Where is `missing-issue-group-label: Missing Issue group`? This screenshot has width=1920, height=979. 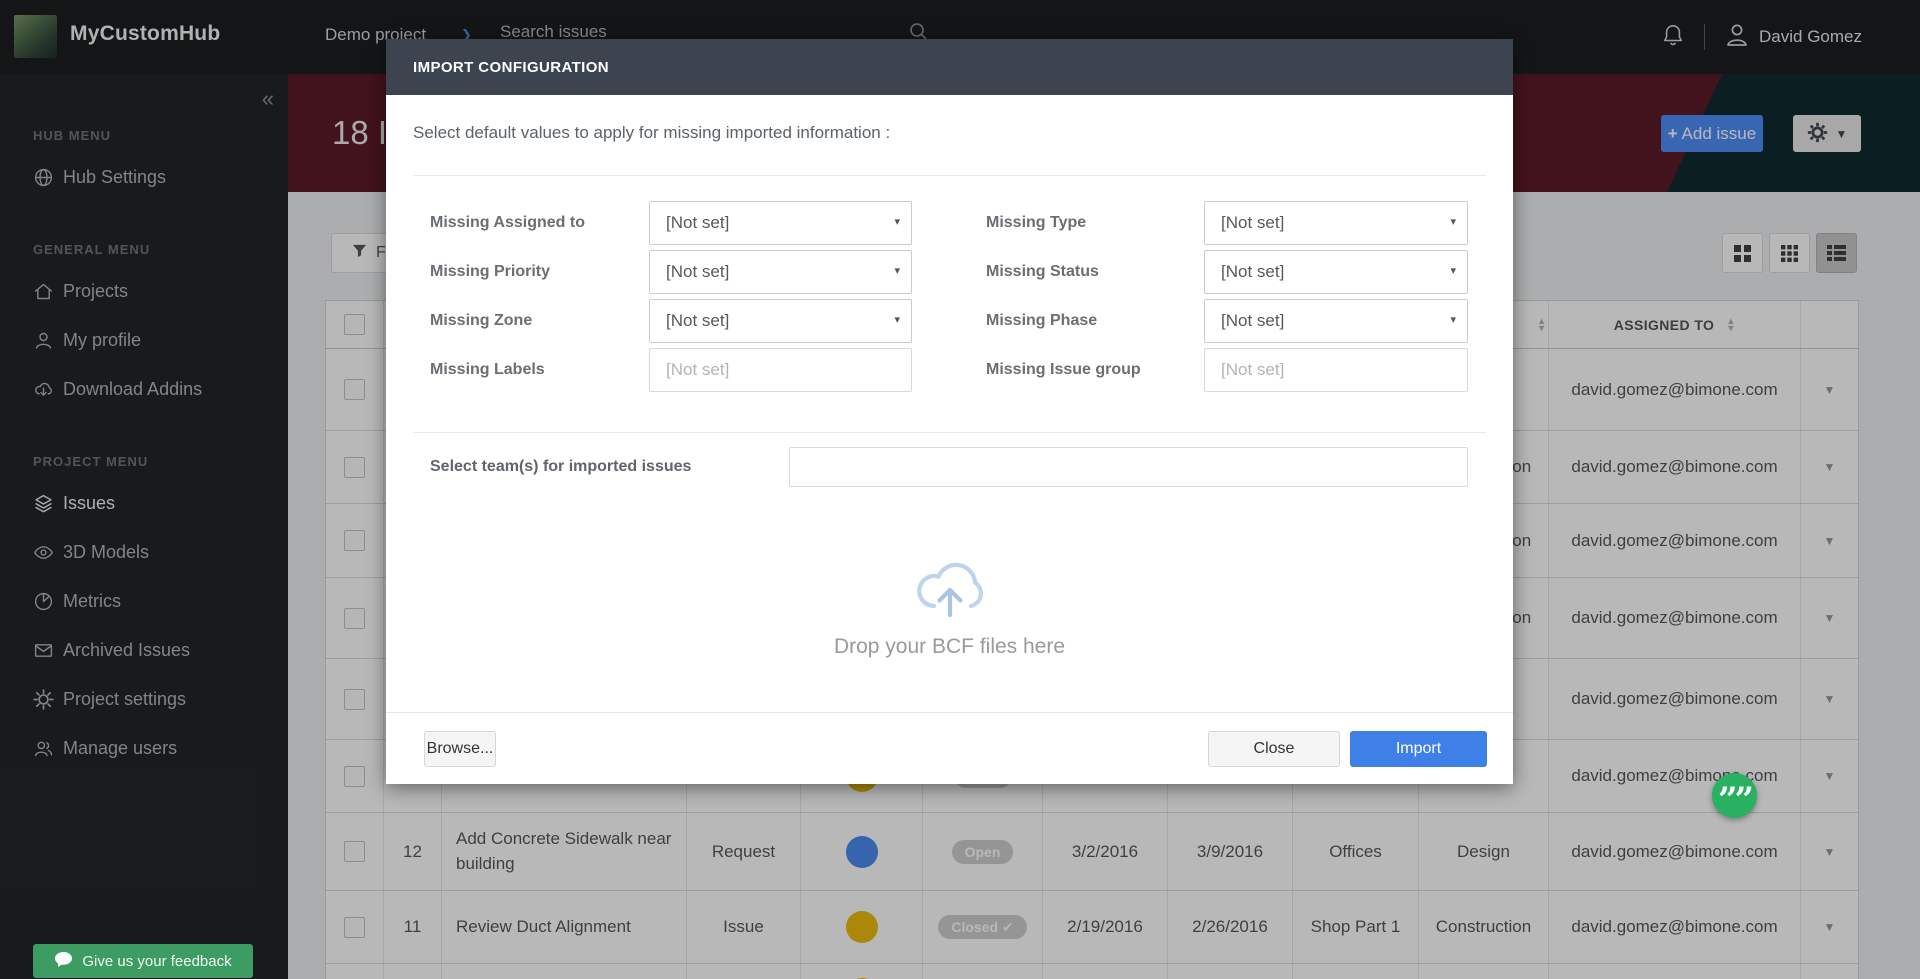 missing-issue-group-label: Missing Issue group is located at coordinates (1063, 369).